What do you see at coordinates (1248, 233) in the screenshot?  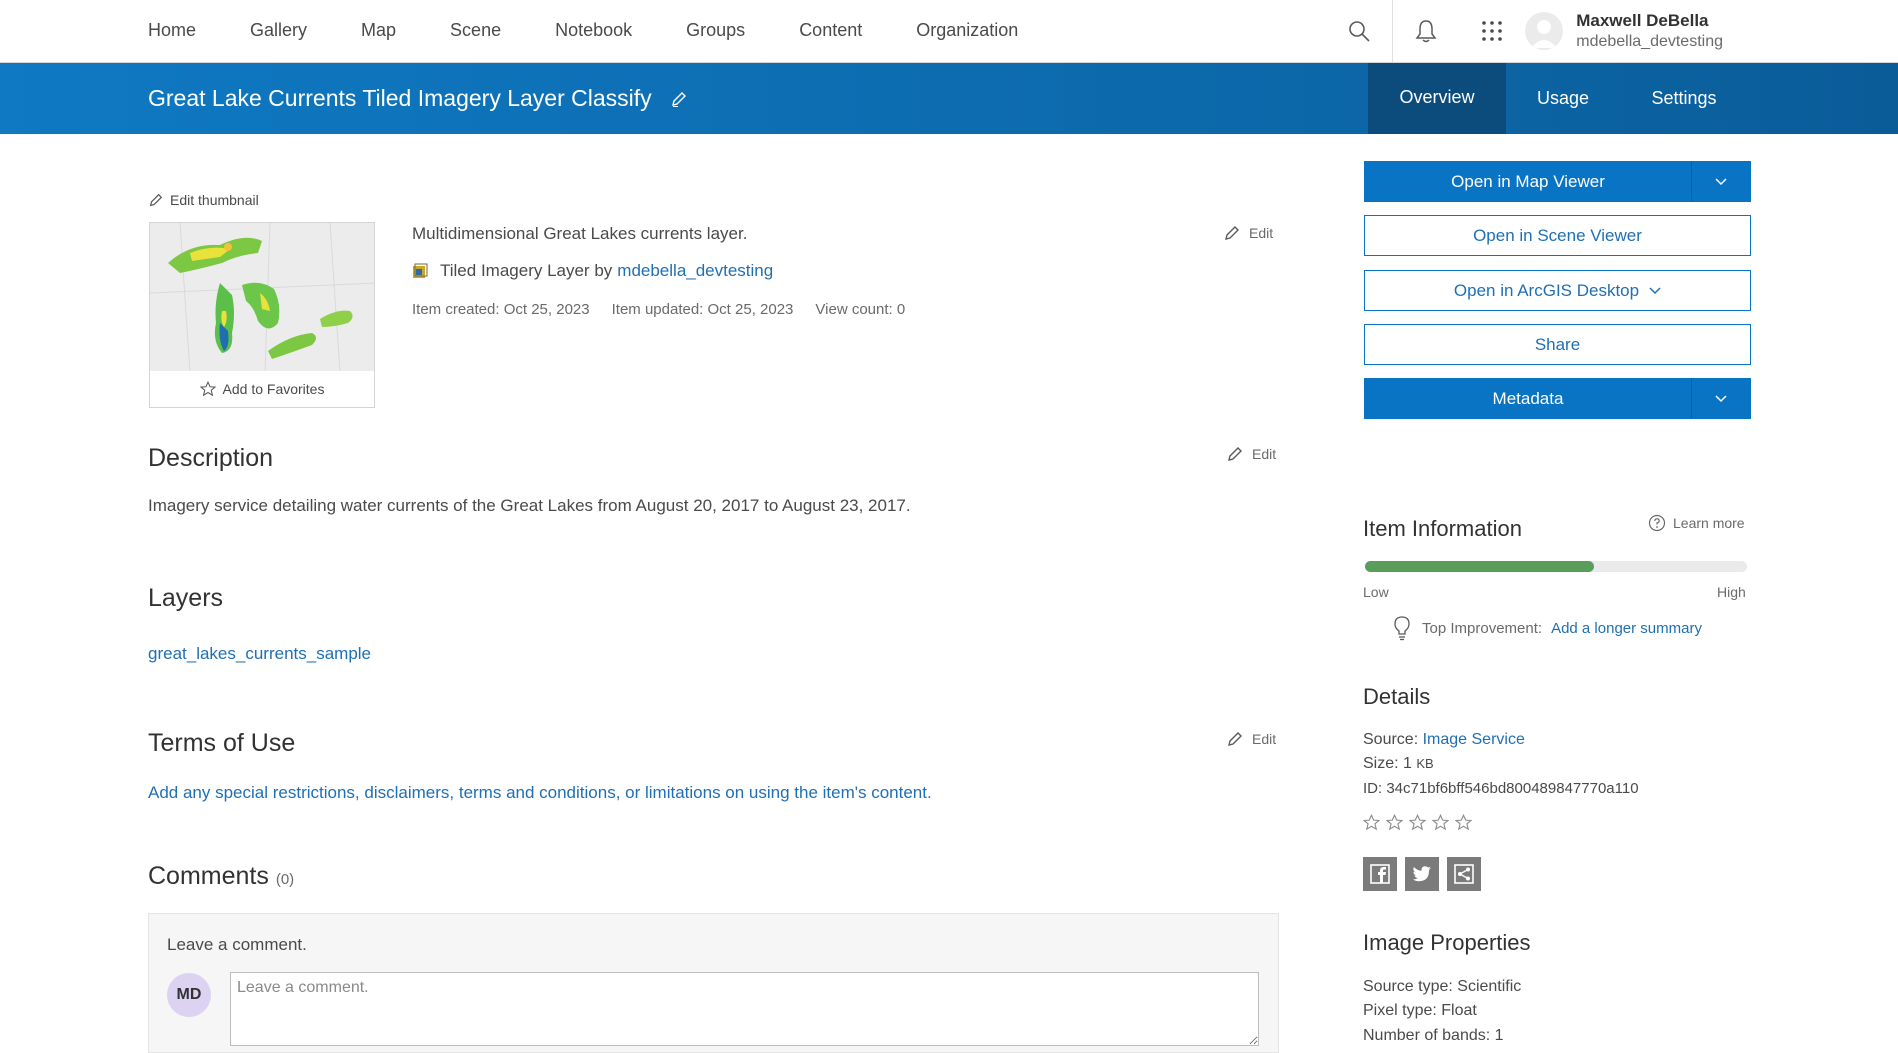 I see `edit-summary-link: Edit` at bounding box center [1248, 233].